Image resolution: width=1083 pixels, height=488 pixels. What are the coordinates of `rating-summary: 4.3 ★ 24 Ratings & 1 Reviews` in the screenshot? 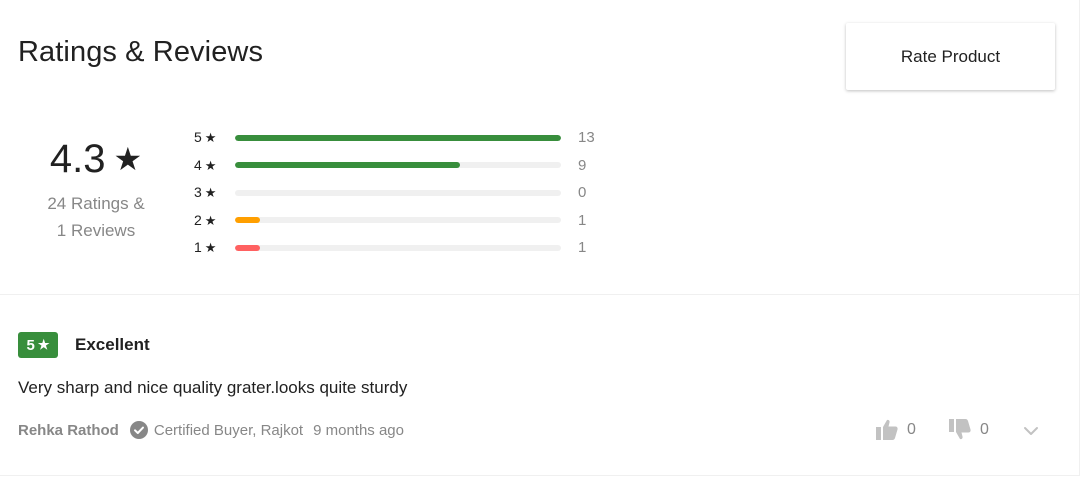 It's located at (96, 190).